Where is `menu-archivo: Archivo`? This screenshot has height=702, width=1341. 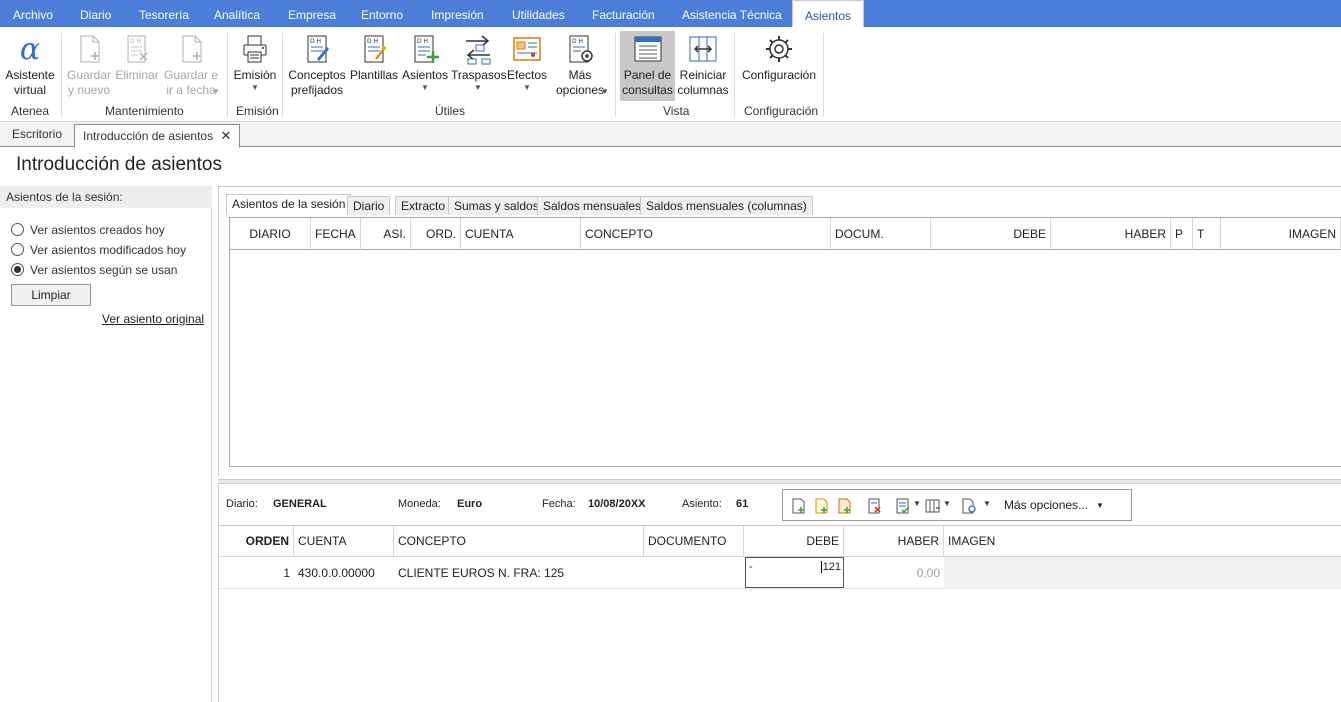
menu-archivo: Archivo is located at coordinates (33, 13).